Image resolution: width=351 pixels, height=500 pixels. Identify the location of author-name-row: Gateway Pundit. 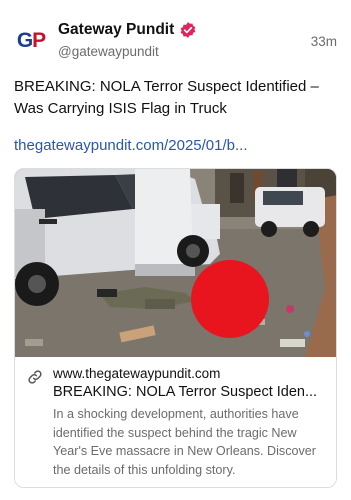
(127, 30).